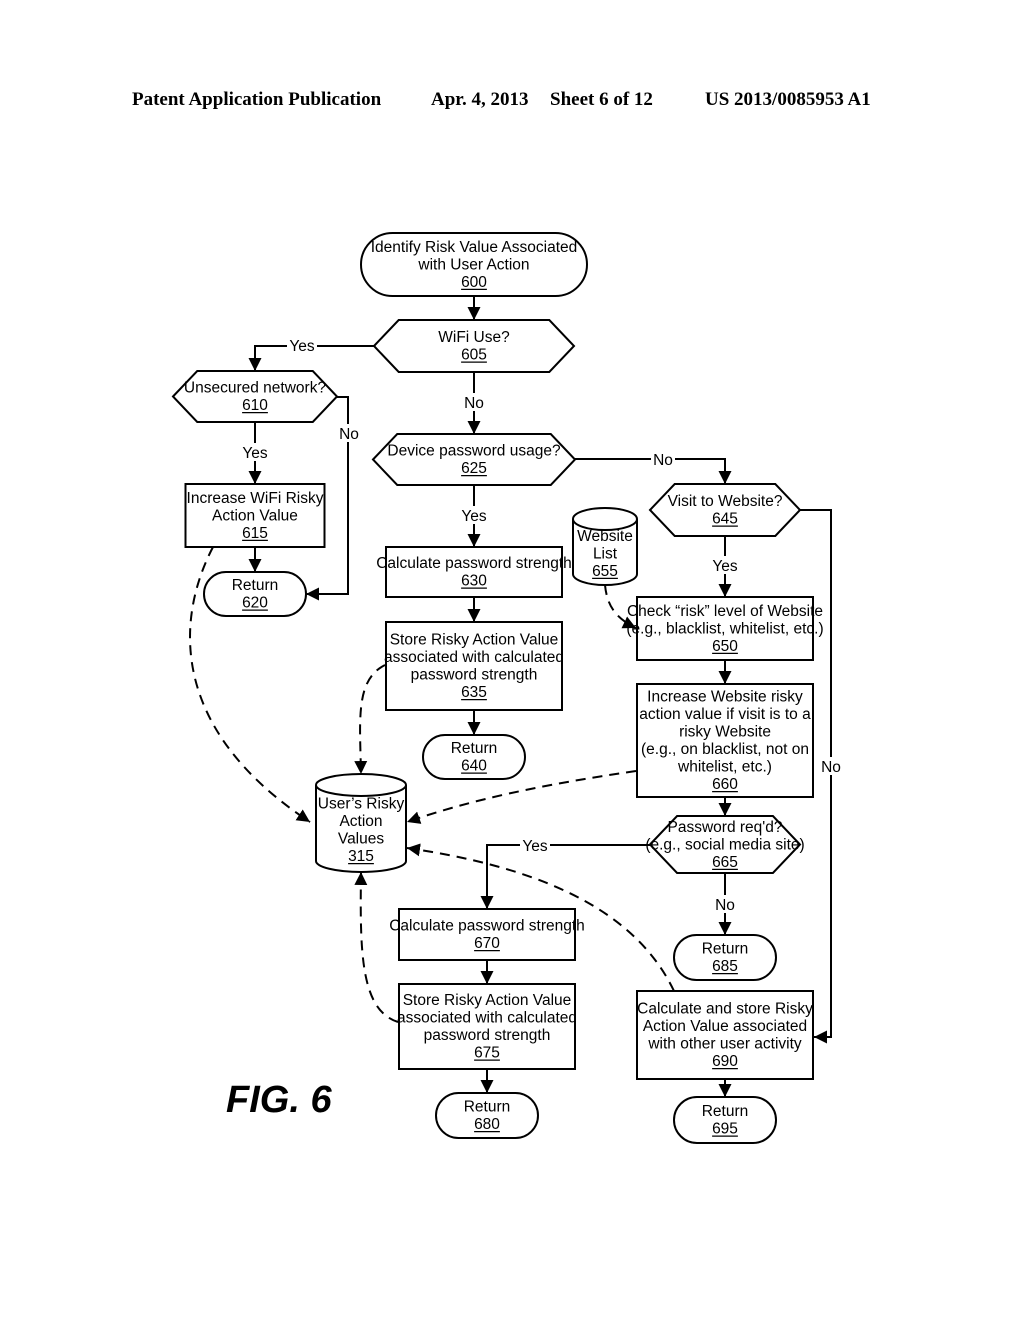 The width and height of the screenshot is (1024, 1320). What do you see at coordinates (725, 1009) in the screenshot?
I see `node-text: Calculate and store Risky` at bounding box center [725, 1009].